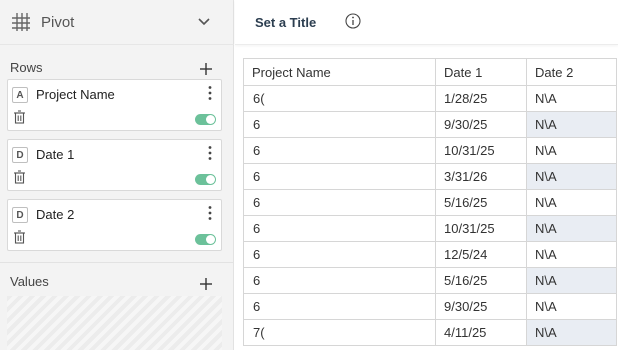 The height and width of the screenshot is (350, 618). Describe the element at coordinates (58, 22) in the screenshot. I see `pivot-title: Pivot` at that location.